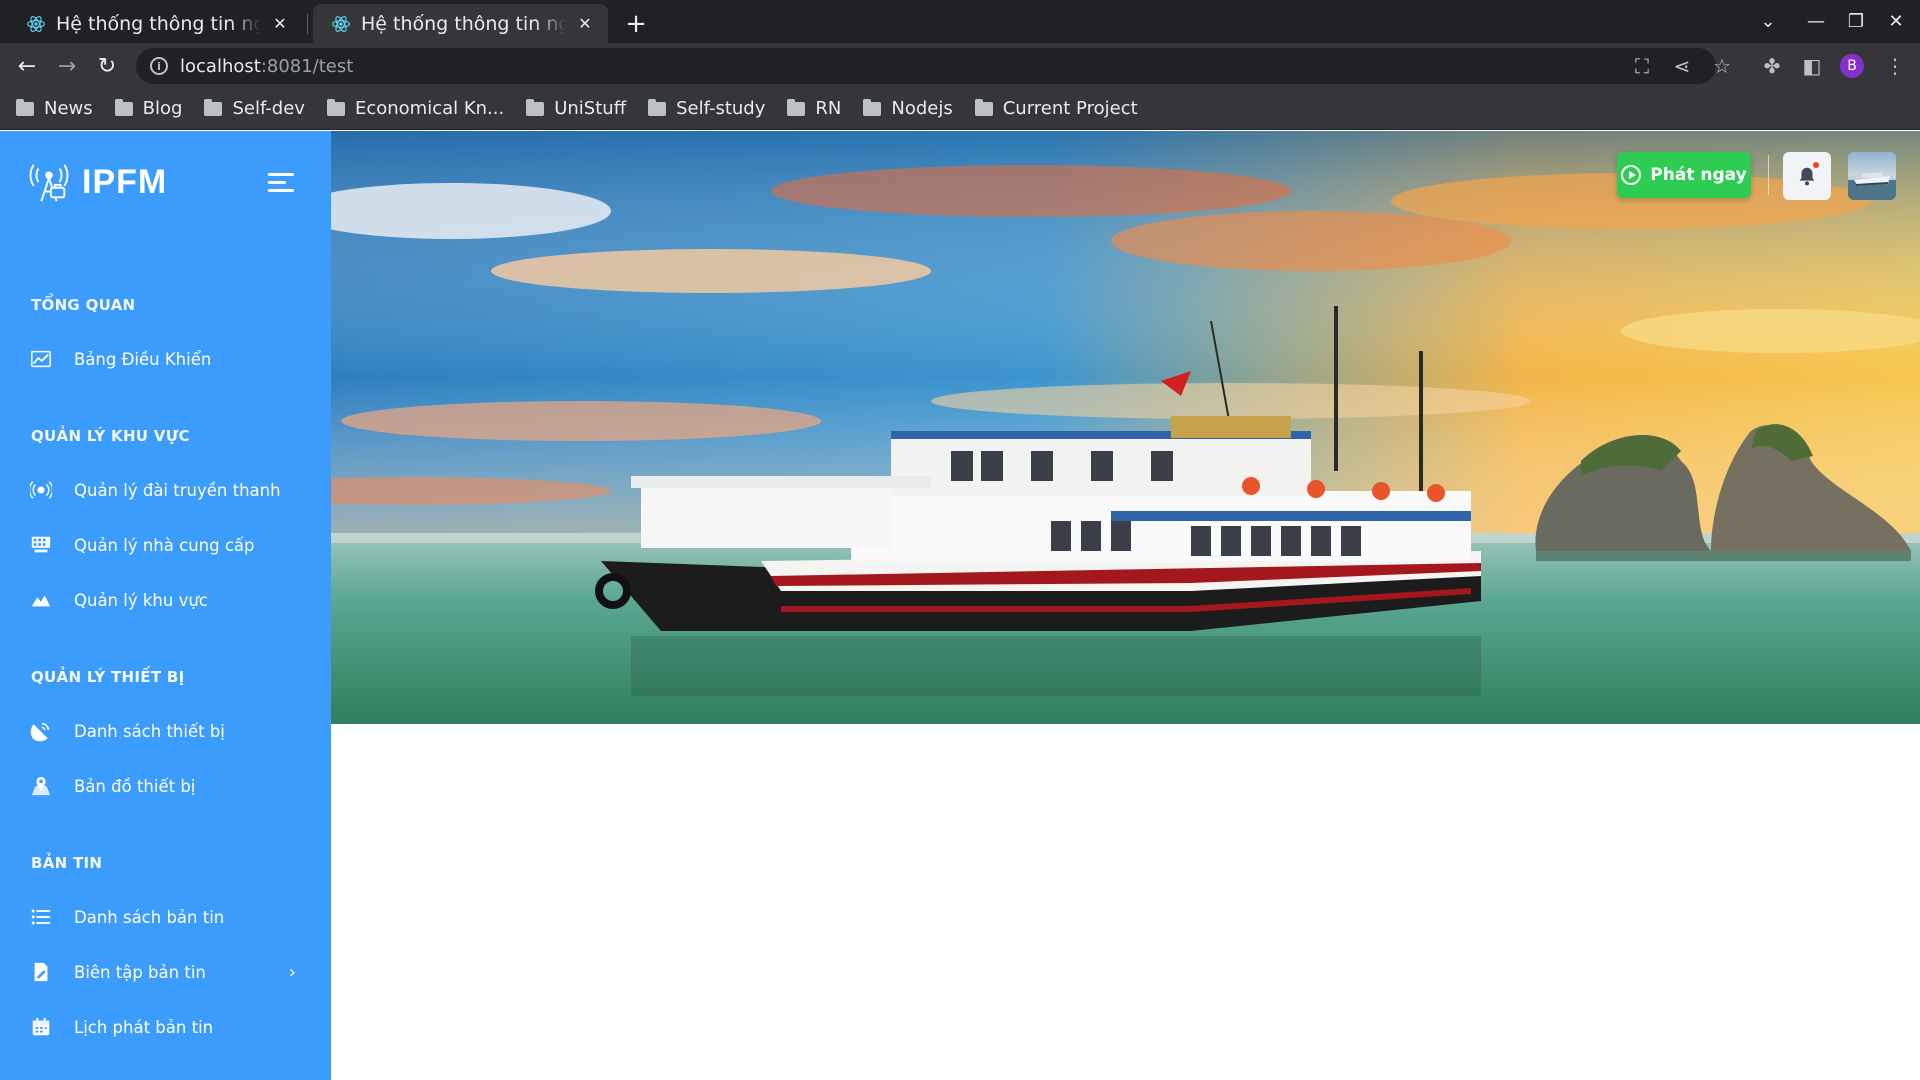  I want to click on close-window-icon: ✕, so click(1896, 21).